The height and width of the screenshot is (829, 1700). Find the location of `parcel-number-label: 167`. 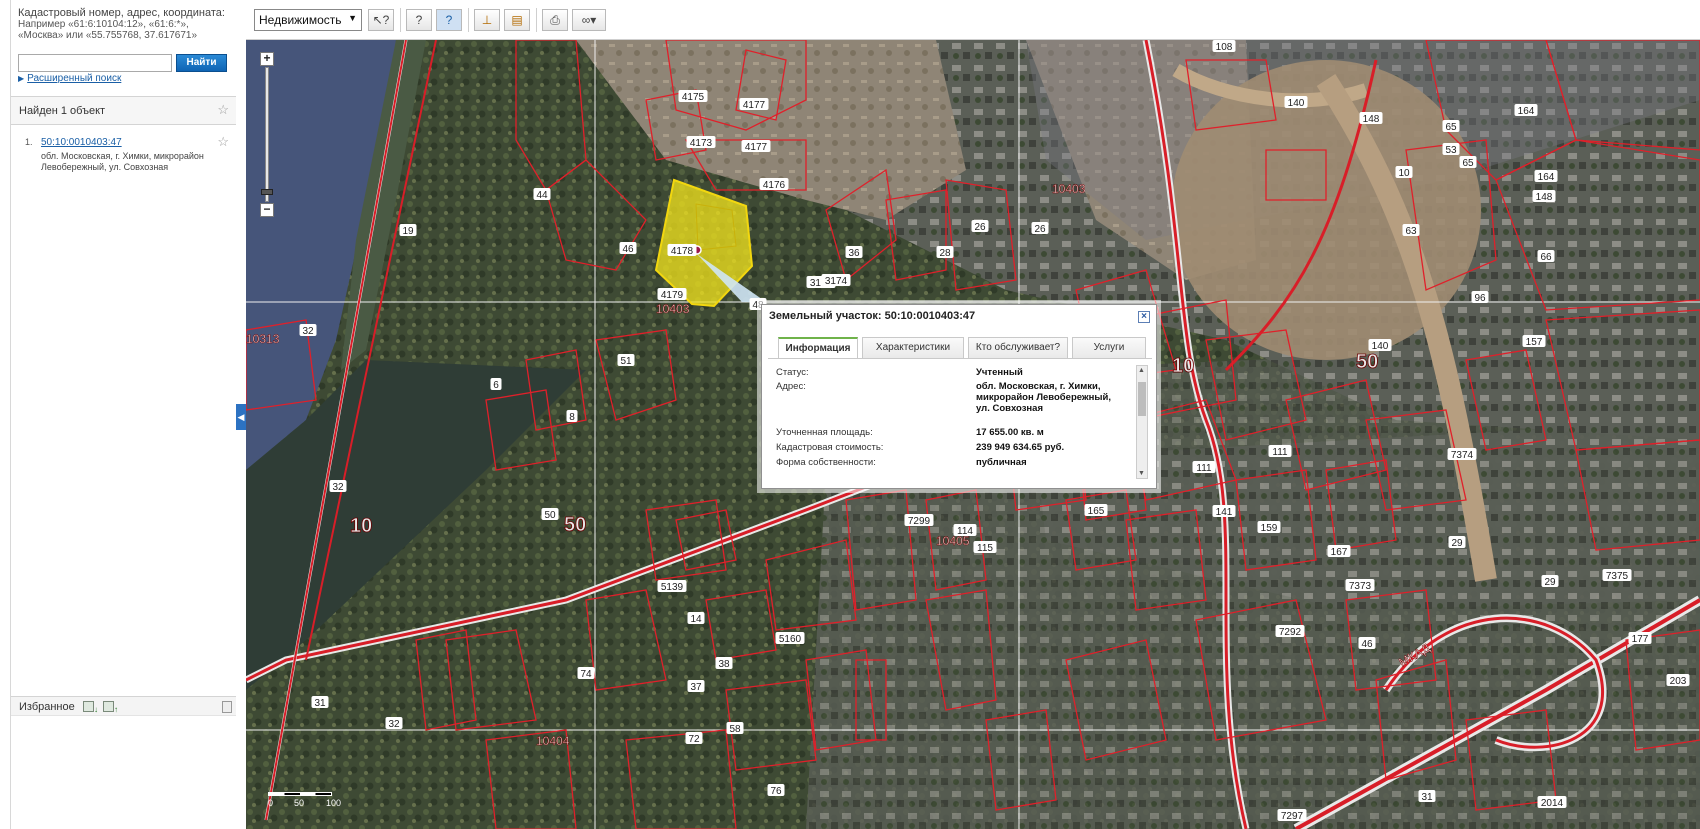

parcel-number-label: 167 is located at coordinates (1339, 552).